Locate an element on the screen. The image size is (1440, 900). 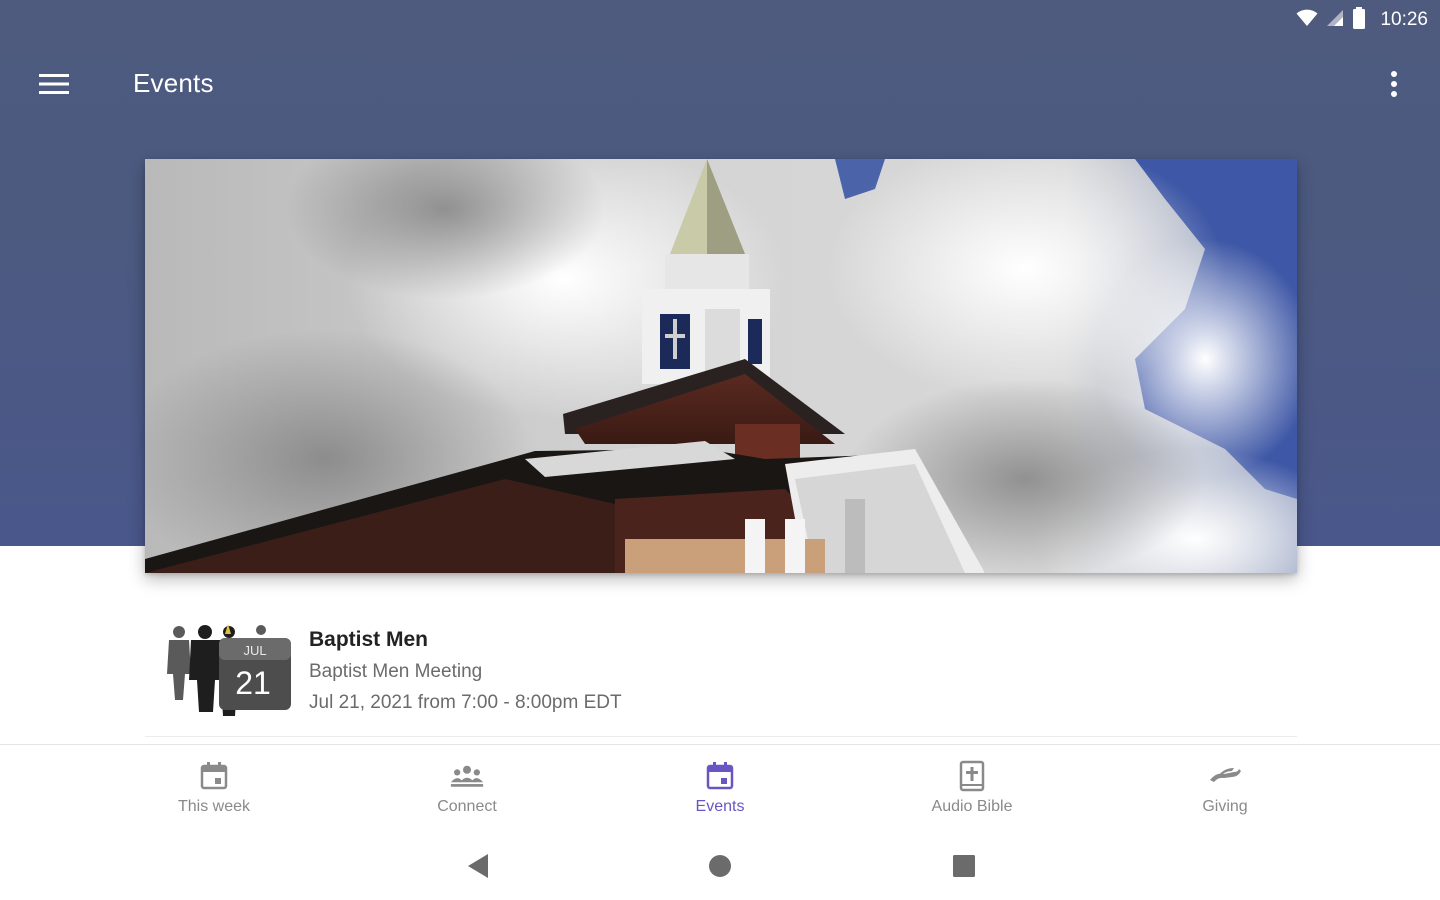
home-icon is located at coordinates (720, 866).